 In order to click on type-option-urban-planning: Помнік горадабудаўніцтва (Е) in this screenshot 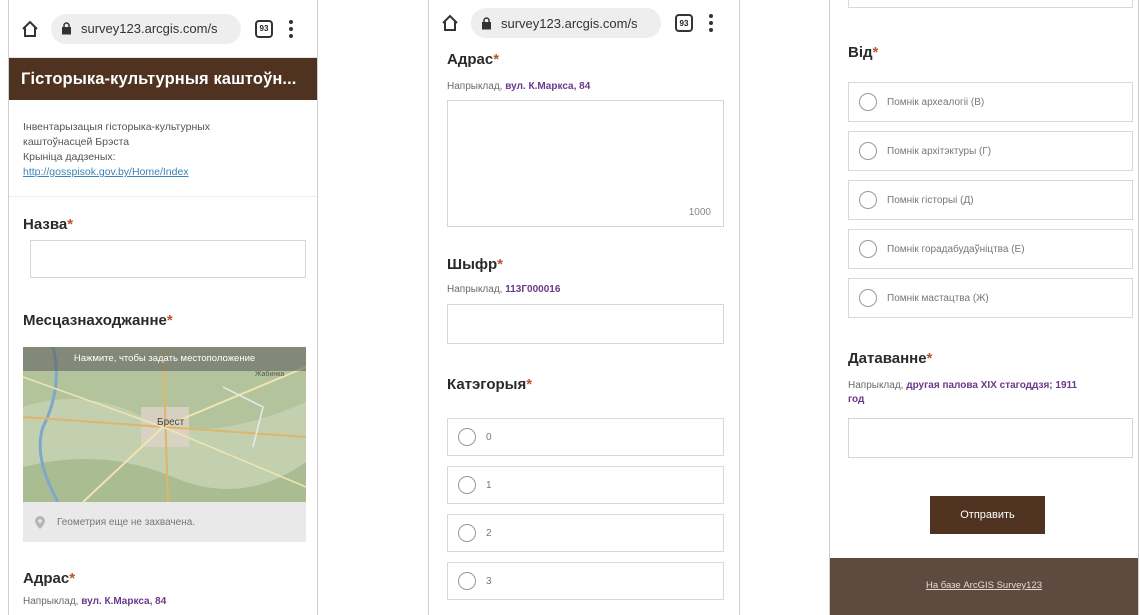, I will do `click(990, 249)`.